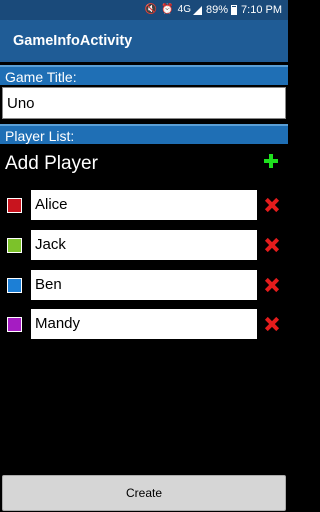 The height and width of the screenshot is (512, 320). I want to click on game-title-label: Game Title:, so click(144, 75).